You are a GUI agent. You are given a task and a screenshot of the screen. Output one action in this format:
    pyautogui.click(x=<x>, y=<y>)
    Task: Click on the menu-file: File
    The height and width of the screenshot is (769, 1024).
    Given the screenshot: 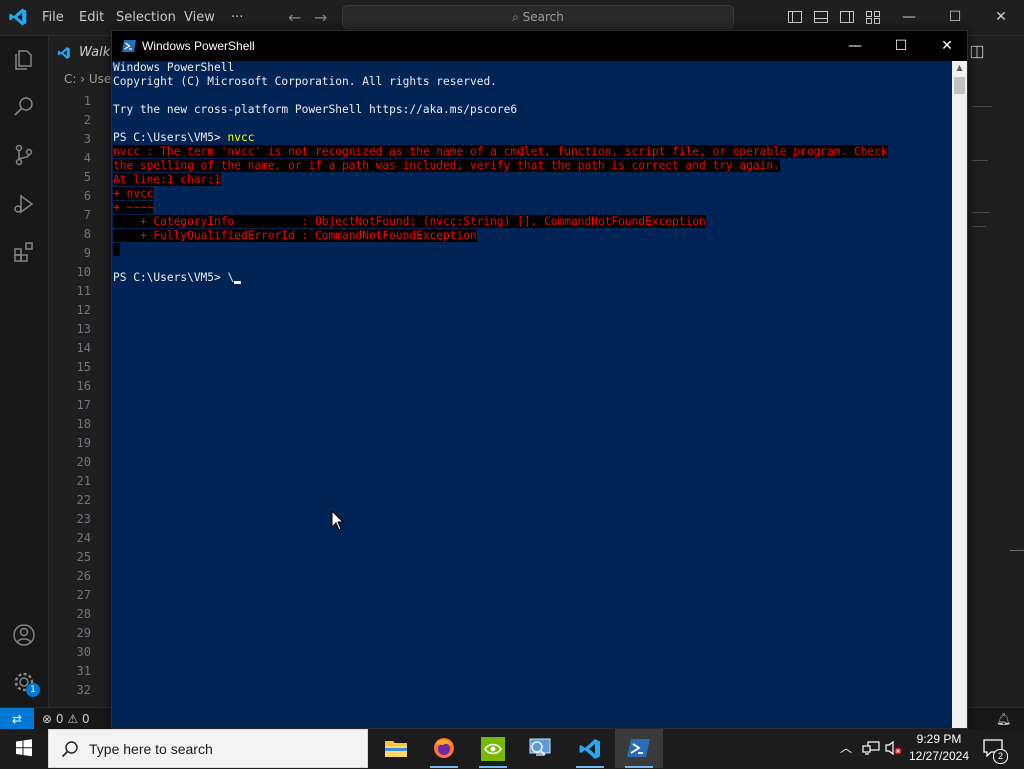 What is the action you would take?
    pyautogui.click(x=53, y=17)
    